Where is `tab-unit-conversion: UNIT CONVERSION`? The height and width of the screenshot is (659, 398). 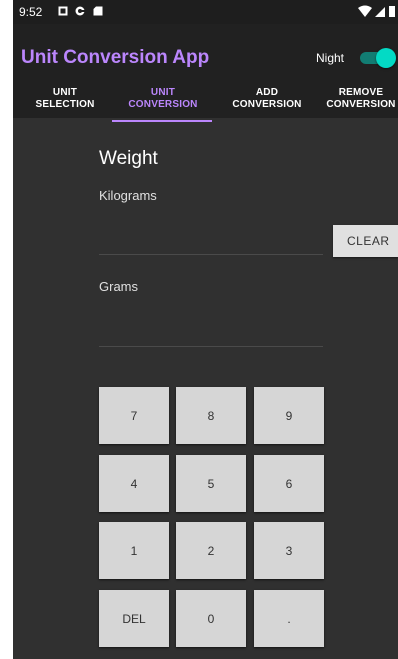 tab-unit-conversion: UNIT CONVERSION is located at coordinates (163, 104).